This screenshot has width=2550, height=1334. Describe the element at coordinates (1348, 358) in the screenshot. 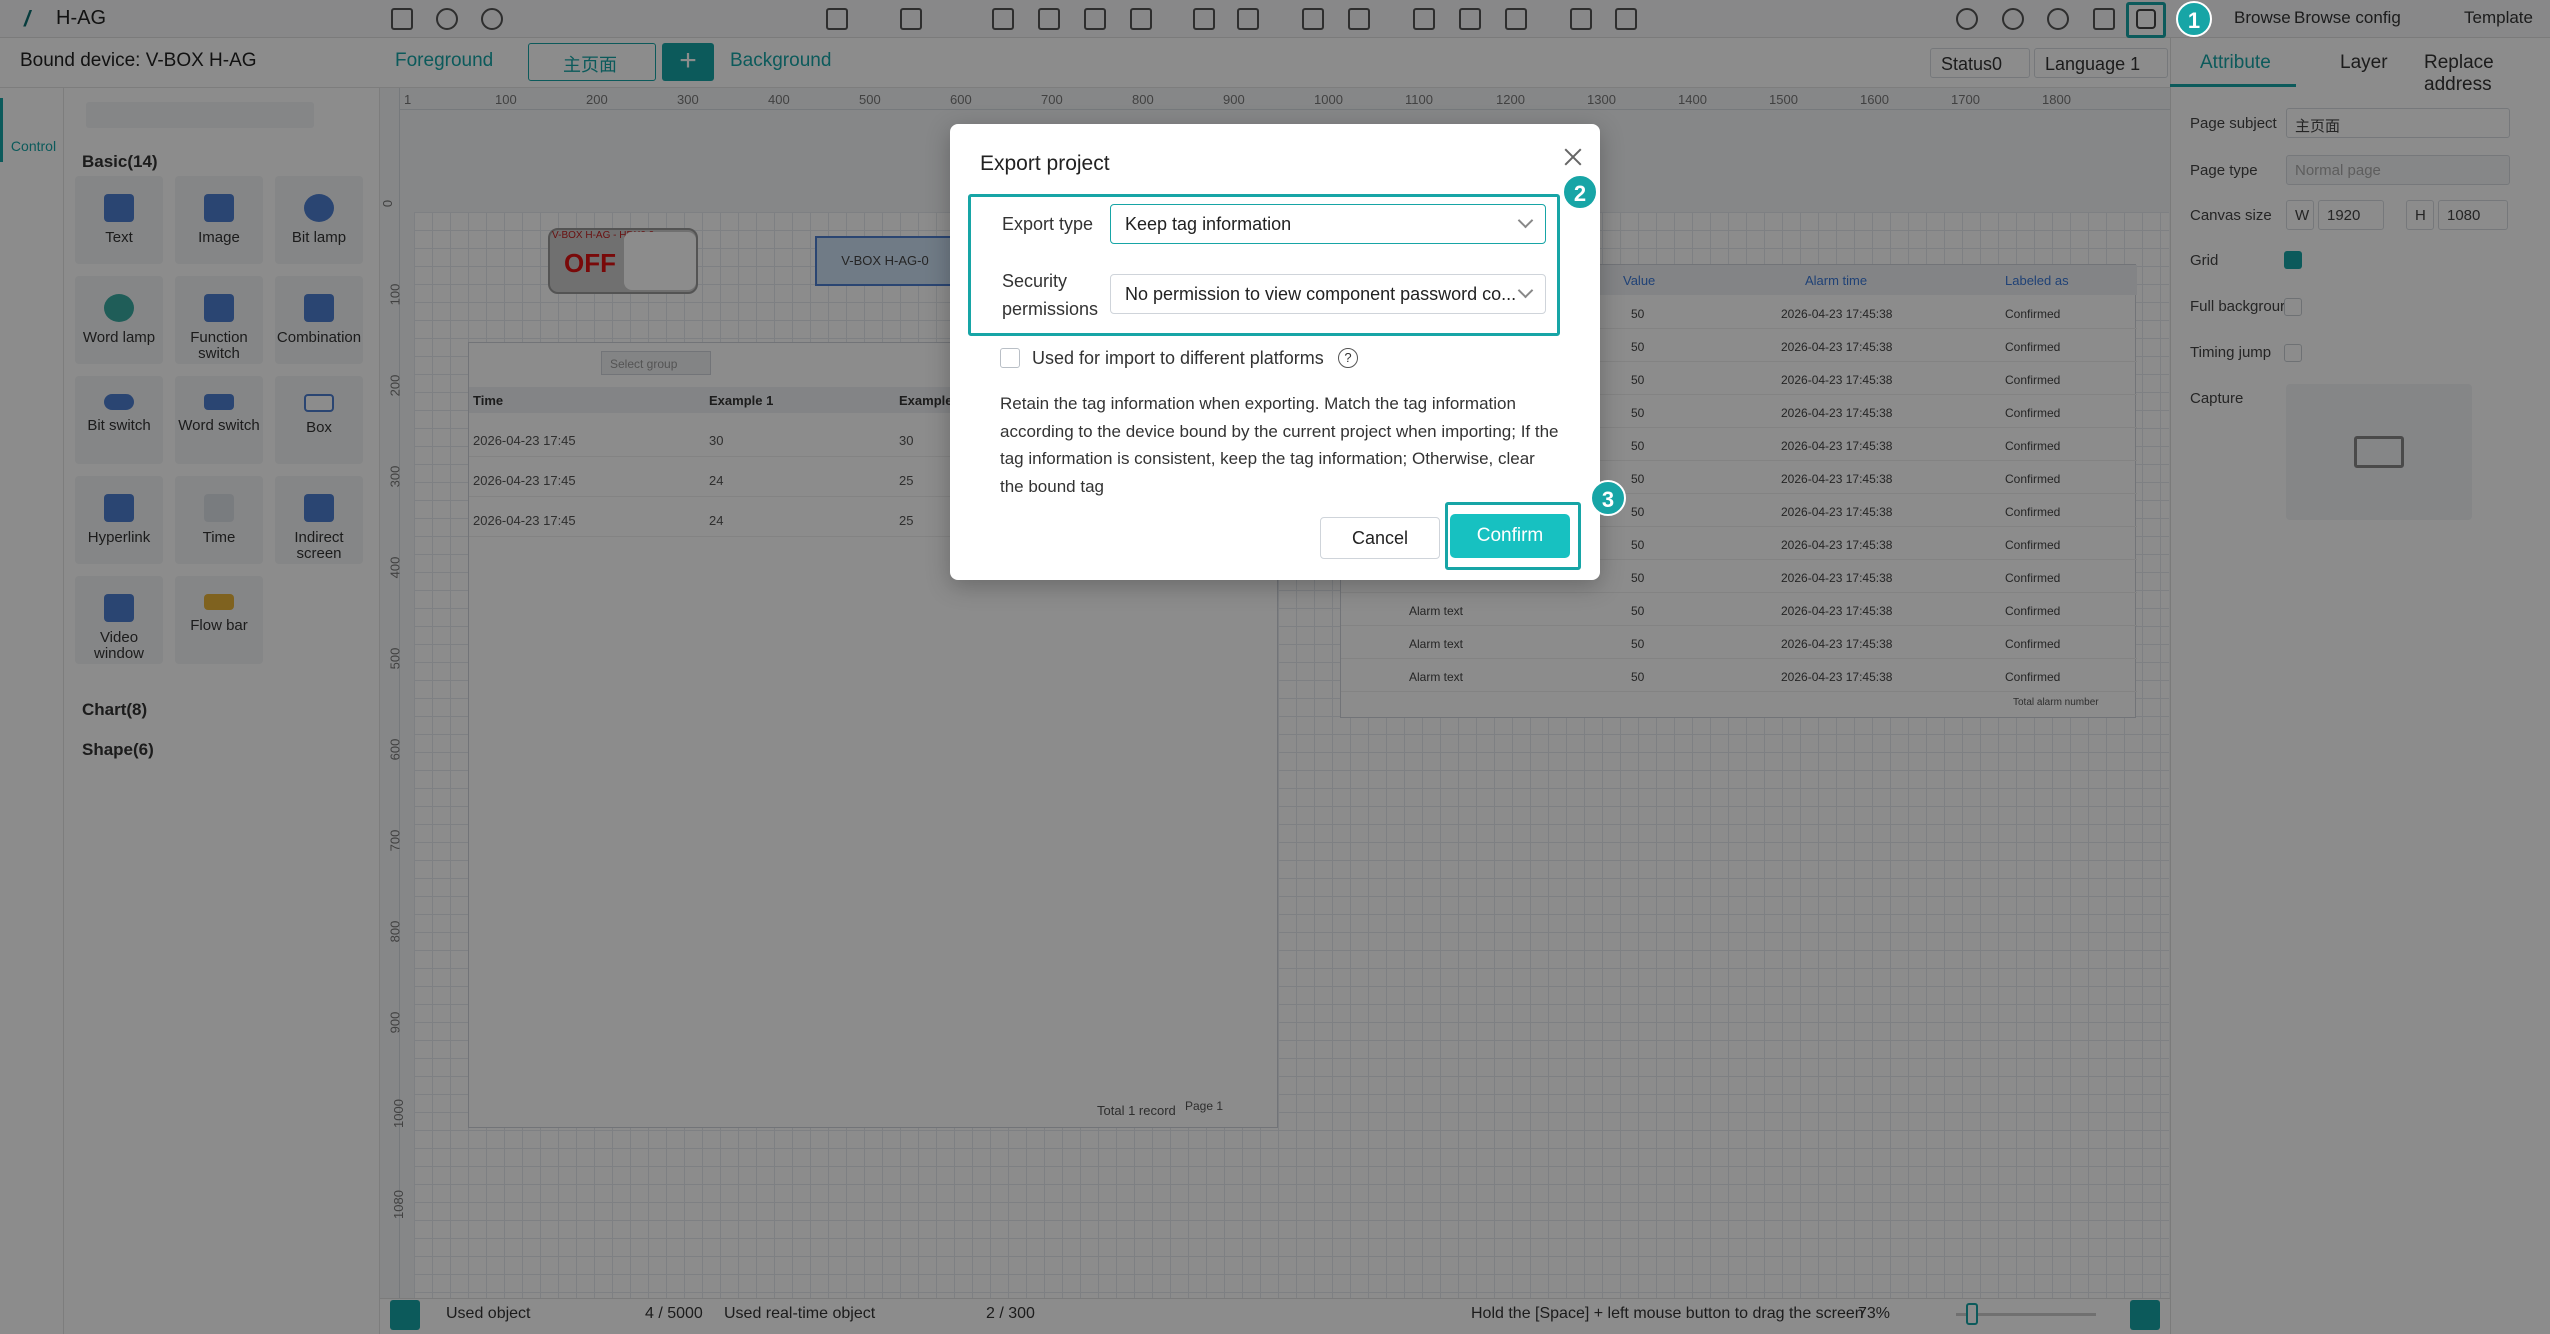

I see `help-icon: ?` at that location.